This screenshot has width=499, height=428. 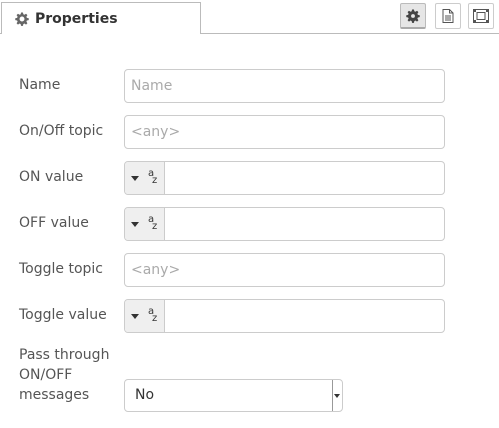 I want to click on pass-through-label-line2: ON/OFF, so click(x=46, y=375).